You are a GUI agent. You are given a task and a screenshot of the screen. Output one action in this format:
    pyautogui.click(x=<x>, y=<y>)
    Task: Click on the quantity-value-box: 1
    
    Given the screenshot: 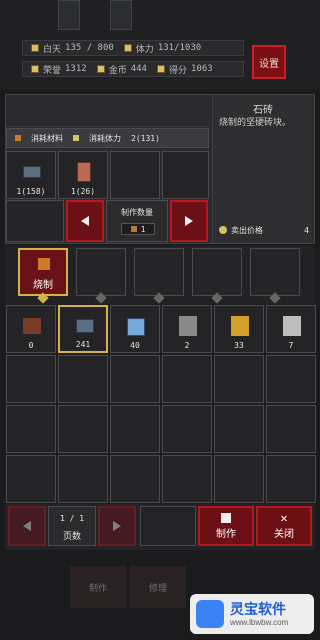 What is the action you would take?
    pyautogui.click(x=138, y=229)
    